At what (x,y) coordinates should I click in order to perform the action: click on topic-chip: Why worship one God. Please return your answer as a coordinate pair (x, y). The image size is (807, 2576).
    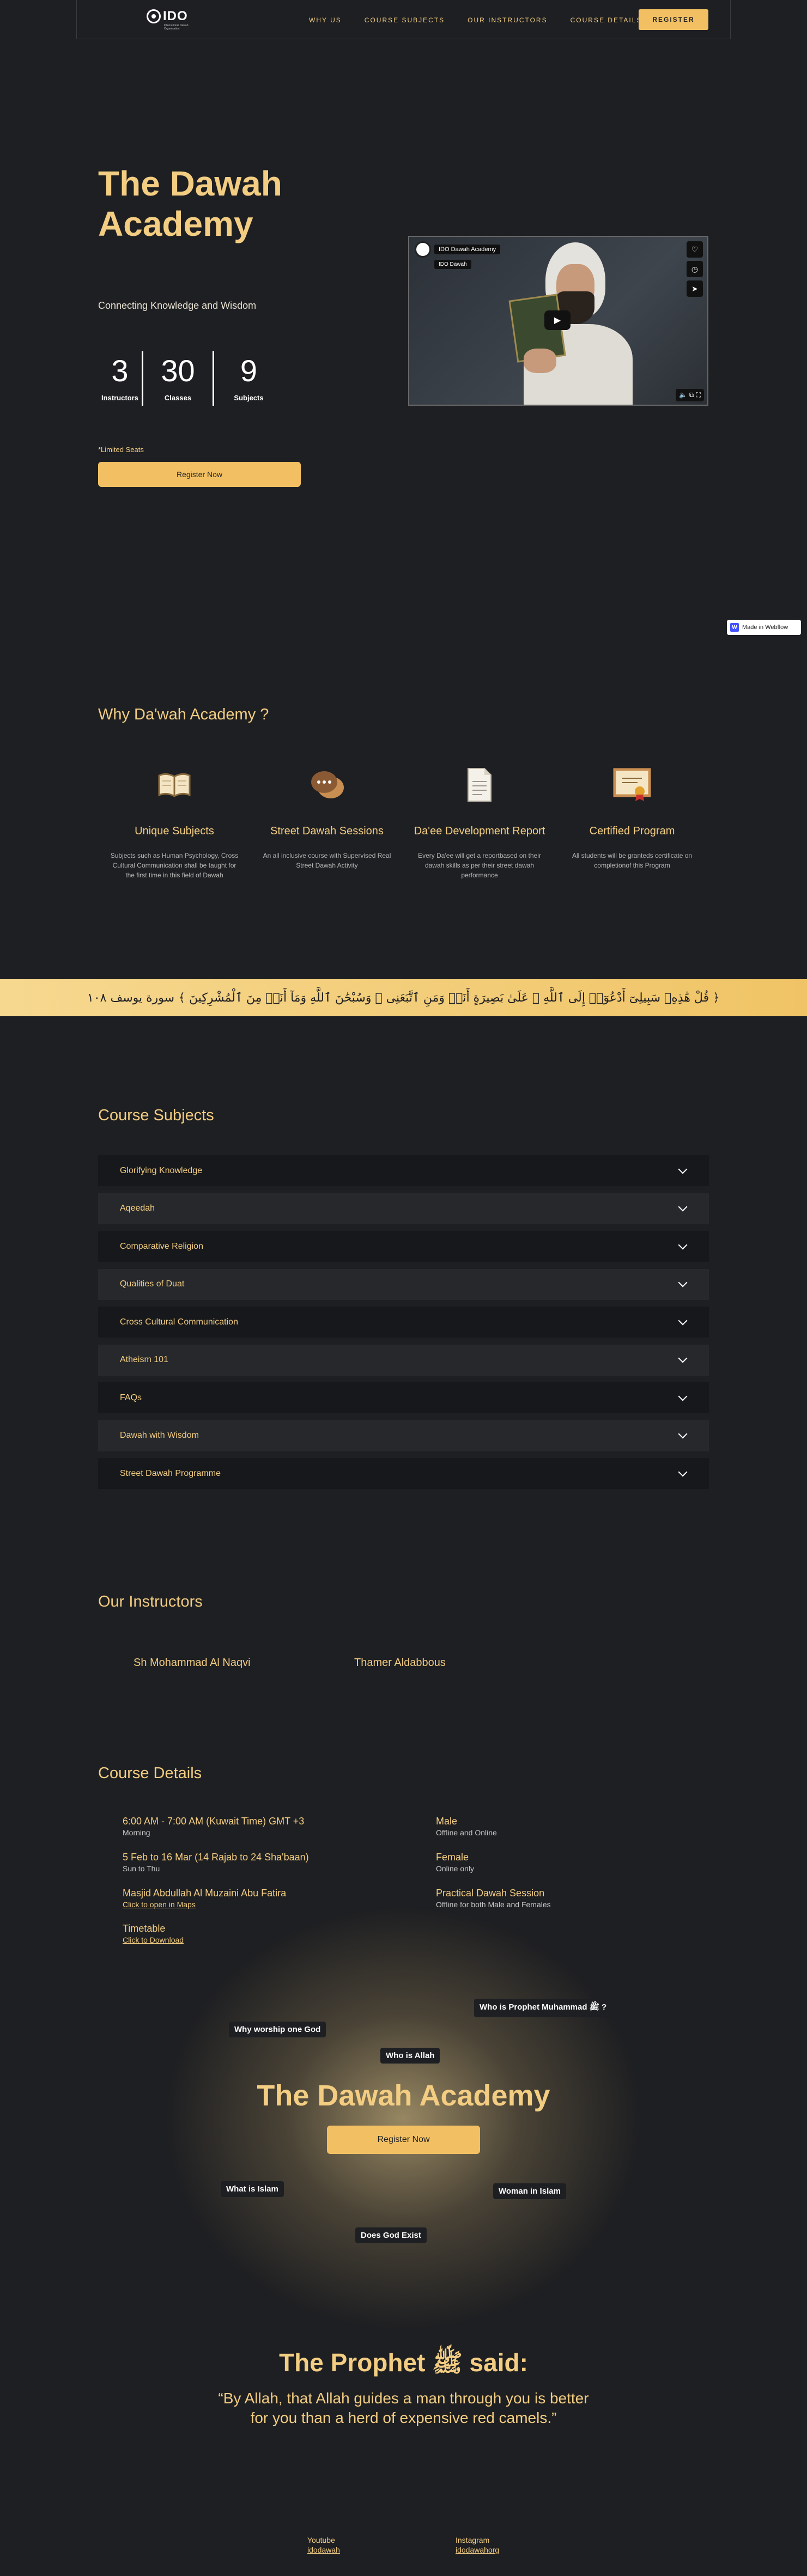
    Looking at the image, I should click on (277, 2029).